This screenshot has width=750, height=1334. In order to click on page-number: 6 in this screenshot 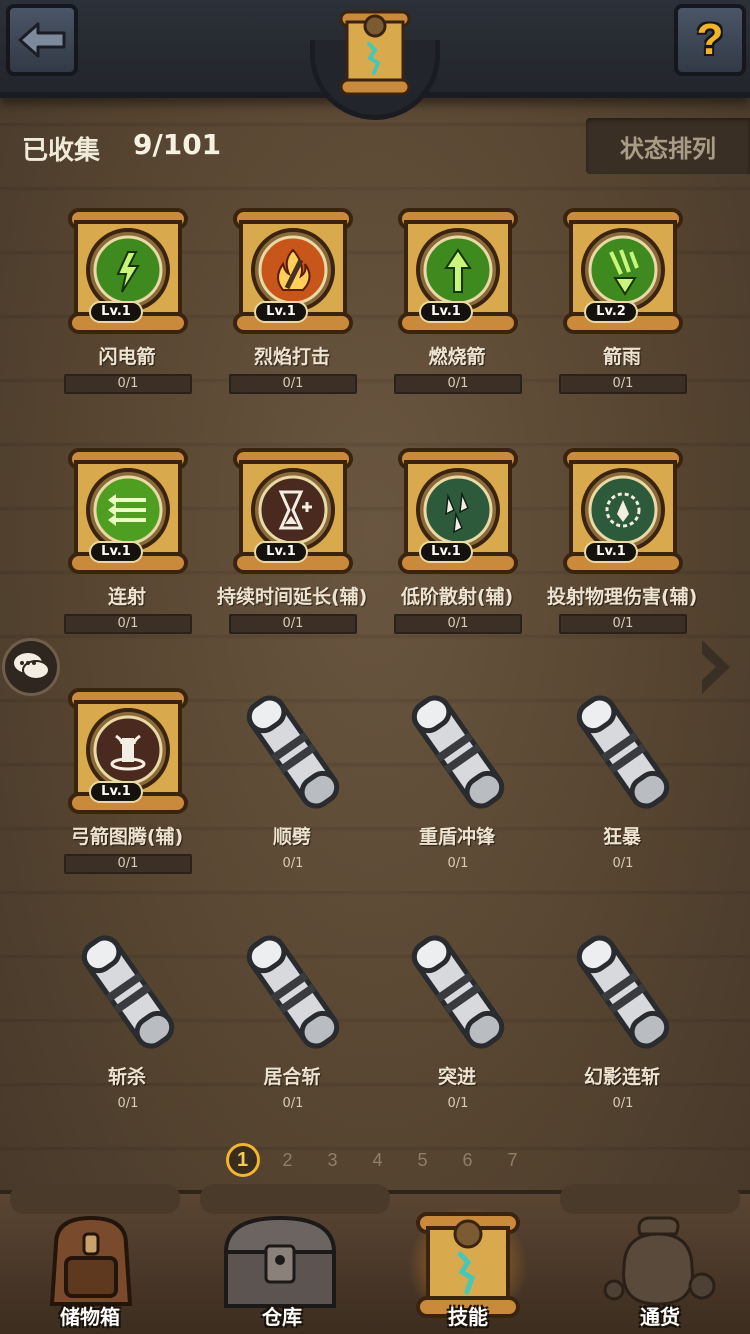, I will do `click(467, 1159)`.